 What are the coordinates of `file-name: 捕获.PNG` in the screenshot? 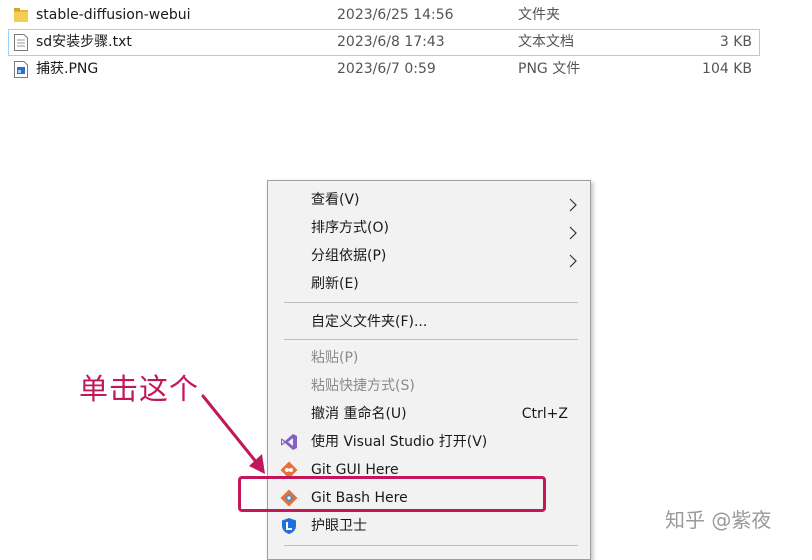 It's located at (67, 69).